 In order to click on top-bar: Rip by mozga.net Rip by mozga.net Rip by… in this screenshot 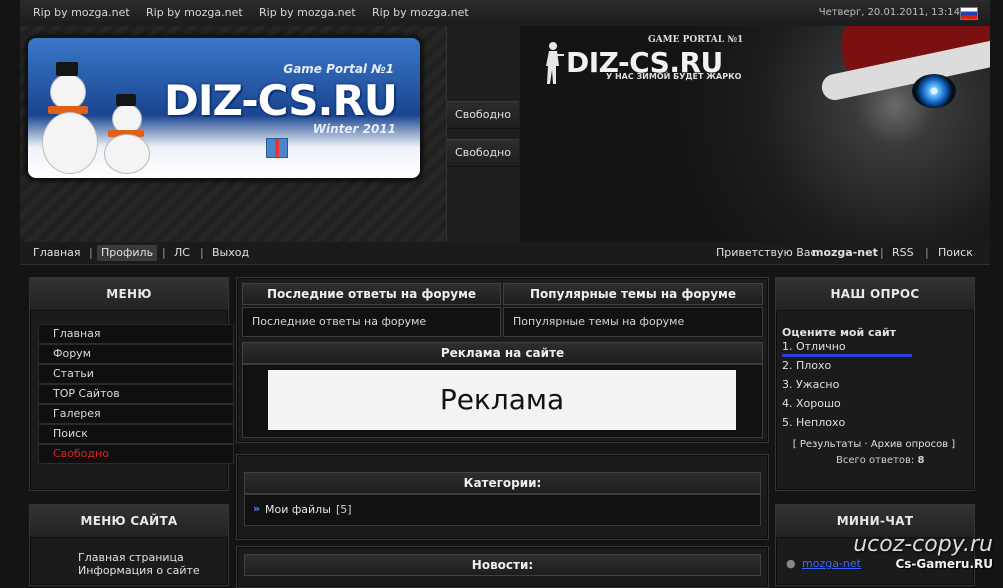, I will do `click(505, 13)`.